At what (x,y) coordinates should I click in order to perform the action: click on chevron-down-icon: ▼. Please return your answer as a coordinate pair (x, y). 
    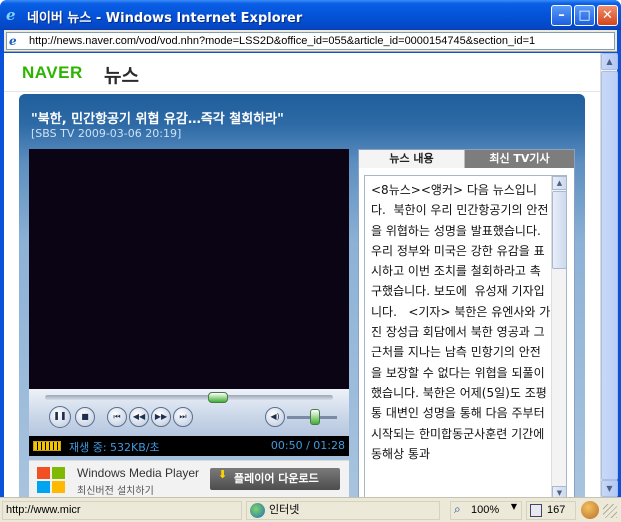
    Looking at the image, I should click on (513, 506).